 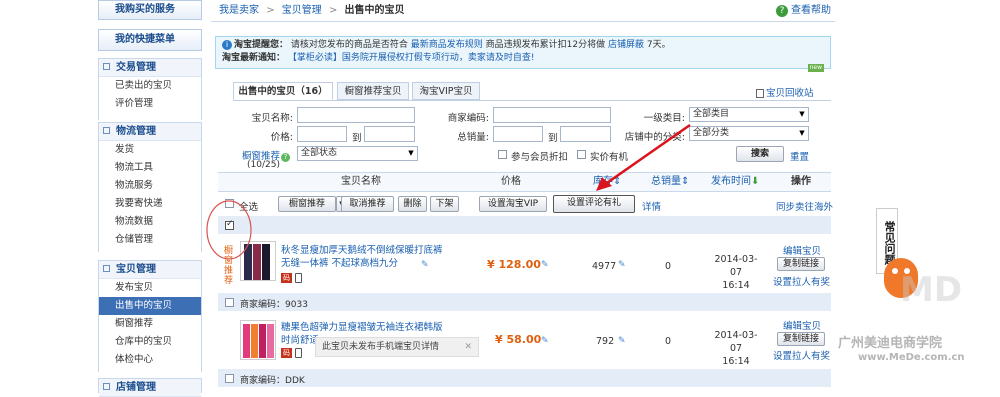 What do you see at coordinates (647, 155) in the screenshot?
I see `arrow-line` at bounding box center [647, 155].